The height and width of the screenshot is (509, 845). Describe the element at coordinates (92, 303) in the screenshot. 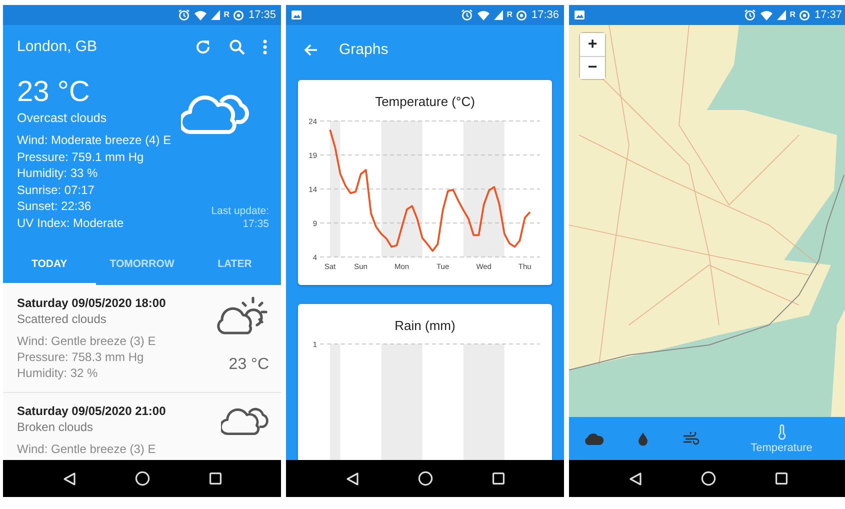

I see `forecast-time: Saturday 09/05/2020 18:00` at that location.